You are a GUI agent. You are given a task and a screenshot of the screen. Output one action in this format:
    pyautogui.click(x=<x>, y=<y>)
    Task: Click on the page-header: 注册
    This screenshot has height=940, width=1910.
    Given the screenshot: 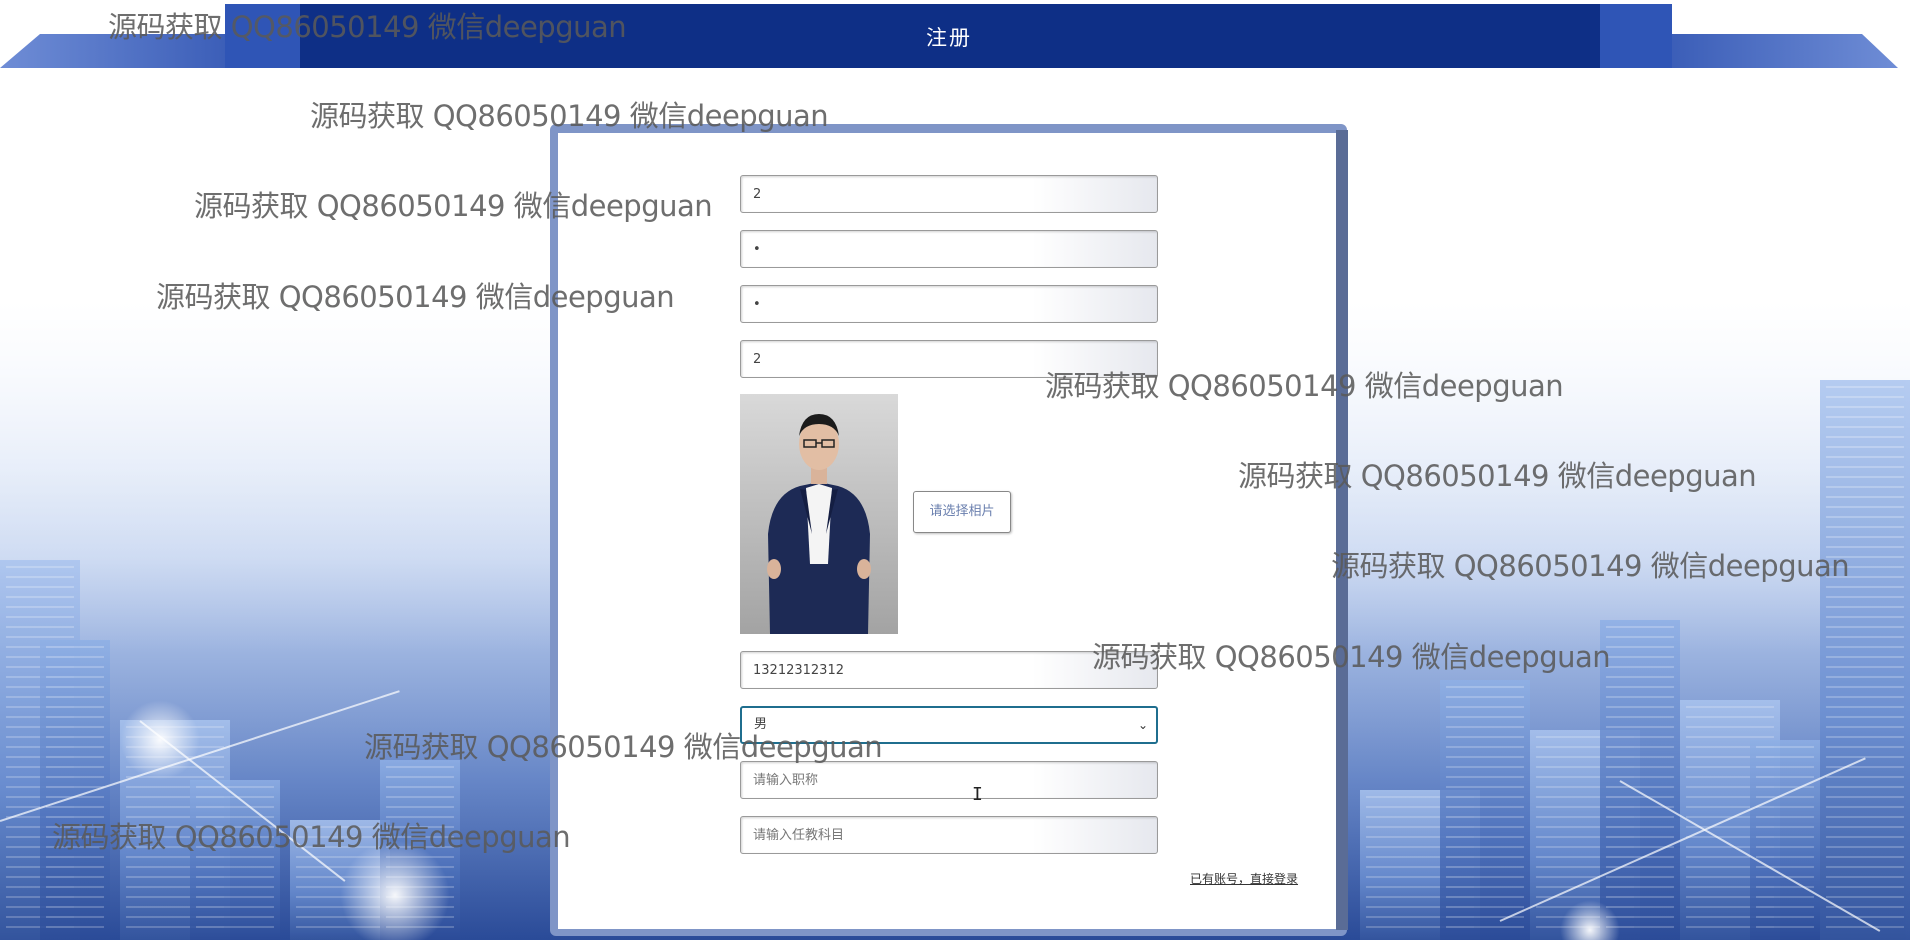 What is the action you would take?
    pyautogui.click(x=955, y=36)
    